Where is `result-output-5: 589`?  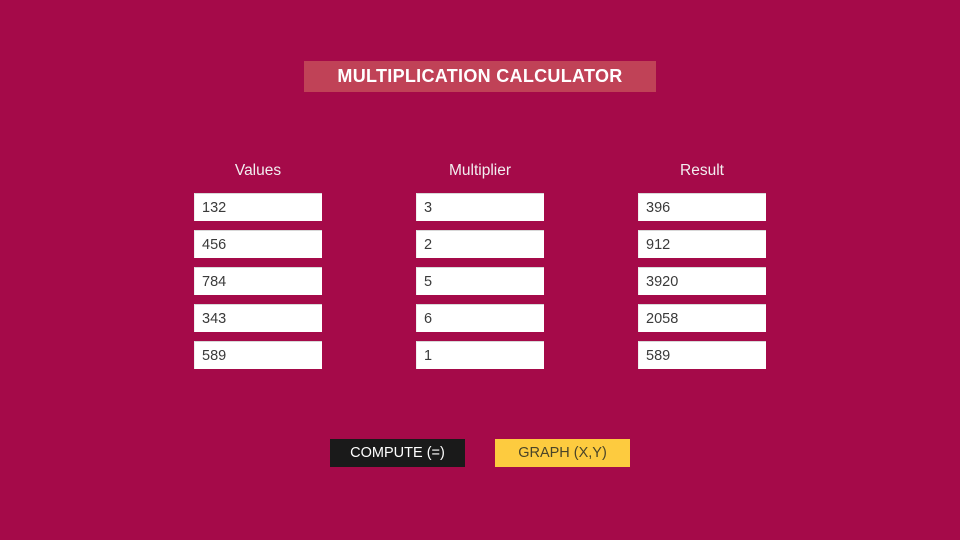 result-output-5: 589 is located at coordinates (702, 355).